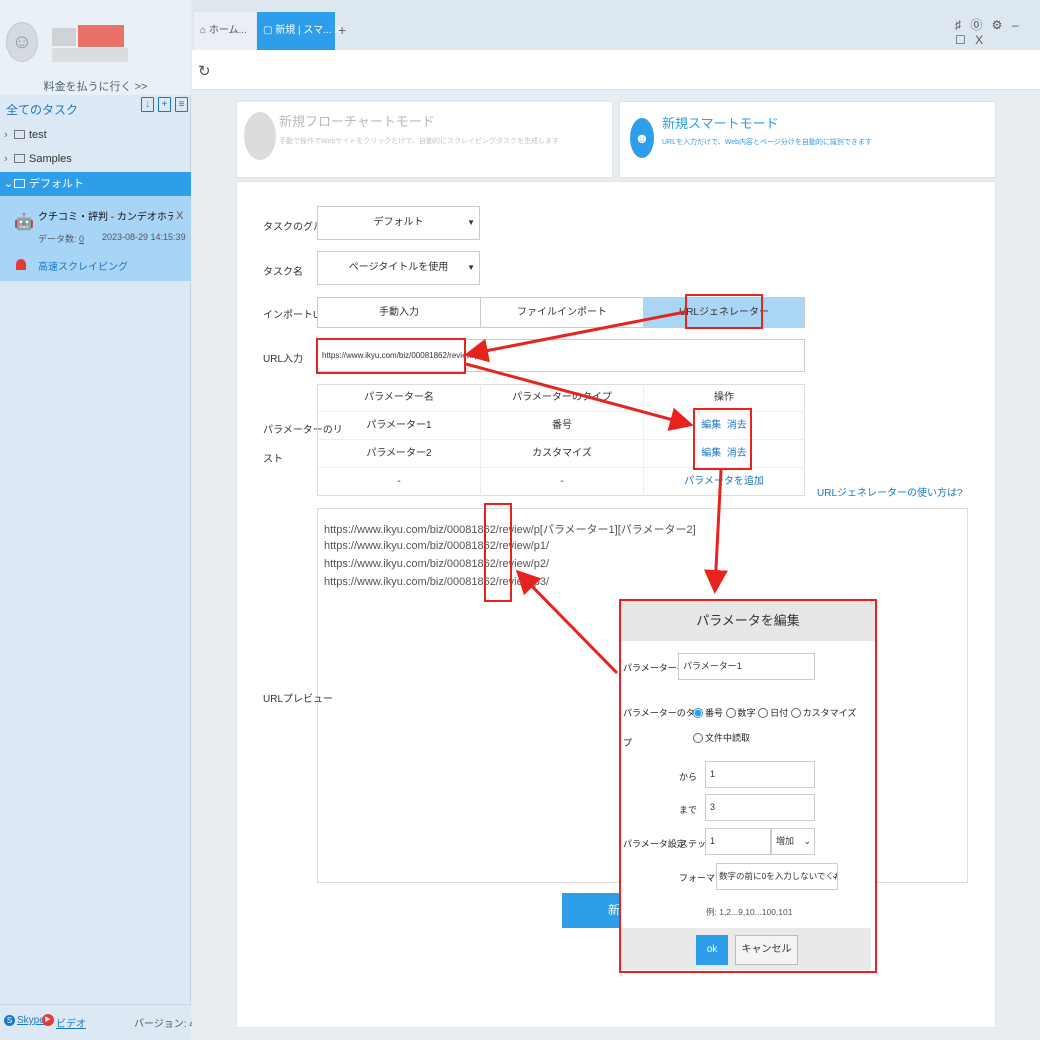 The height and width of the screenshot is (1040, 1040). What do you see at coordinates (81, 239) in the screenshot?
I see `data-count-value: 0` at bounding box center [81, 239].